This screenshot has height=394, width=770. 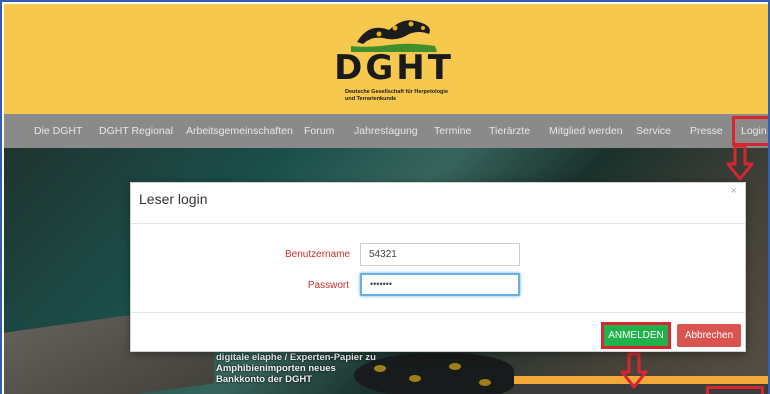 I want to click on annotation-highlight-box, so click(x=735, y=390).